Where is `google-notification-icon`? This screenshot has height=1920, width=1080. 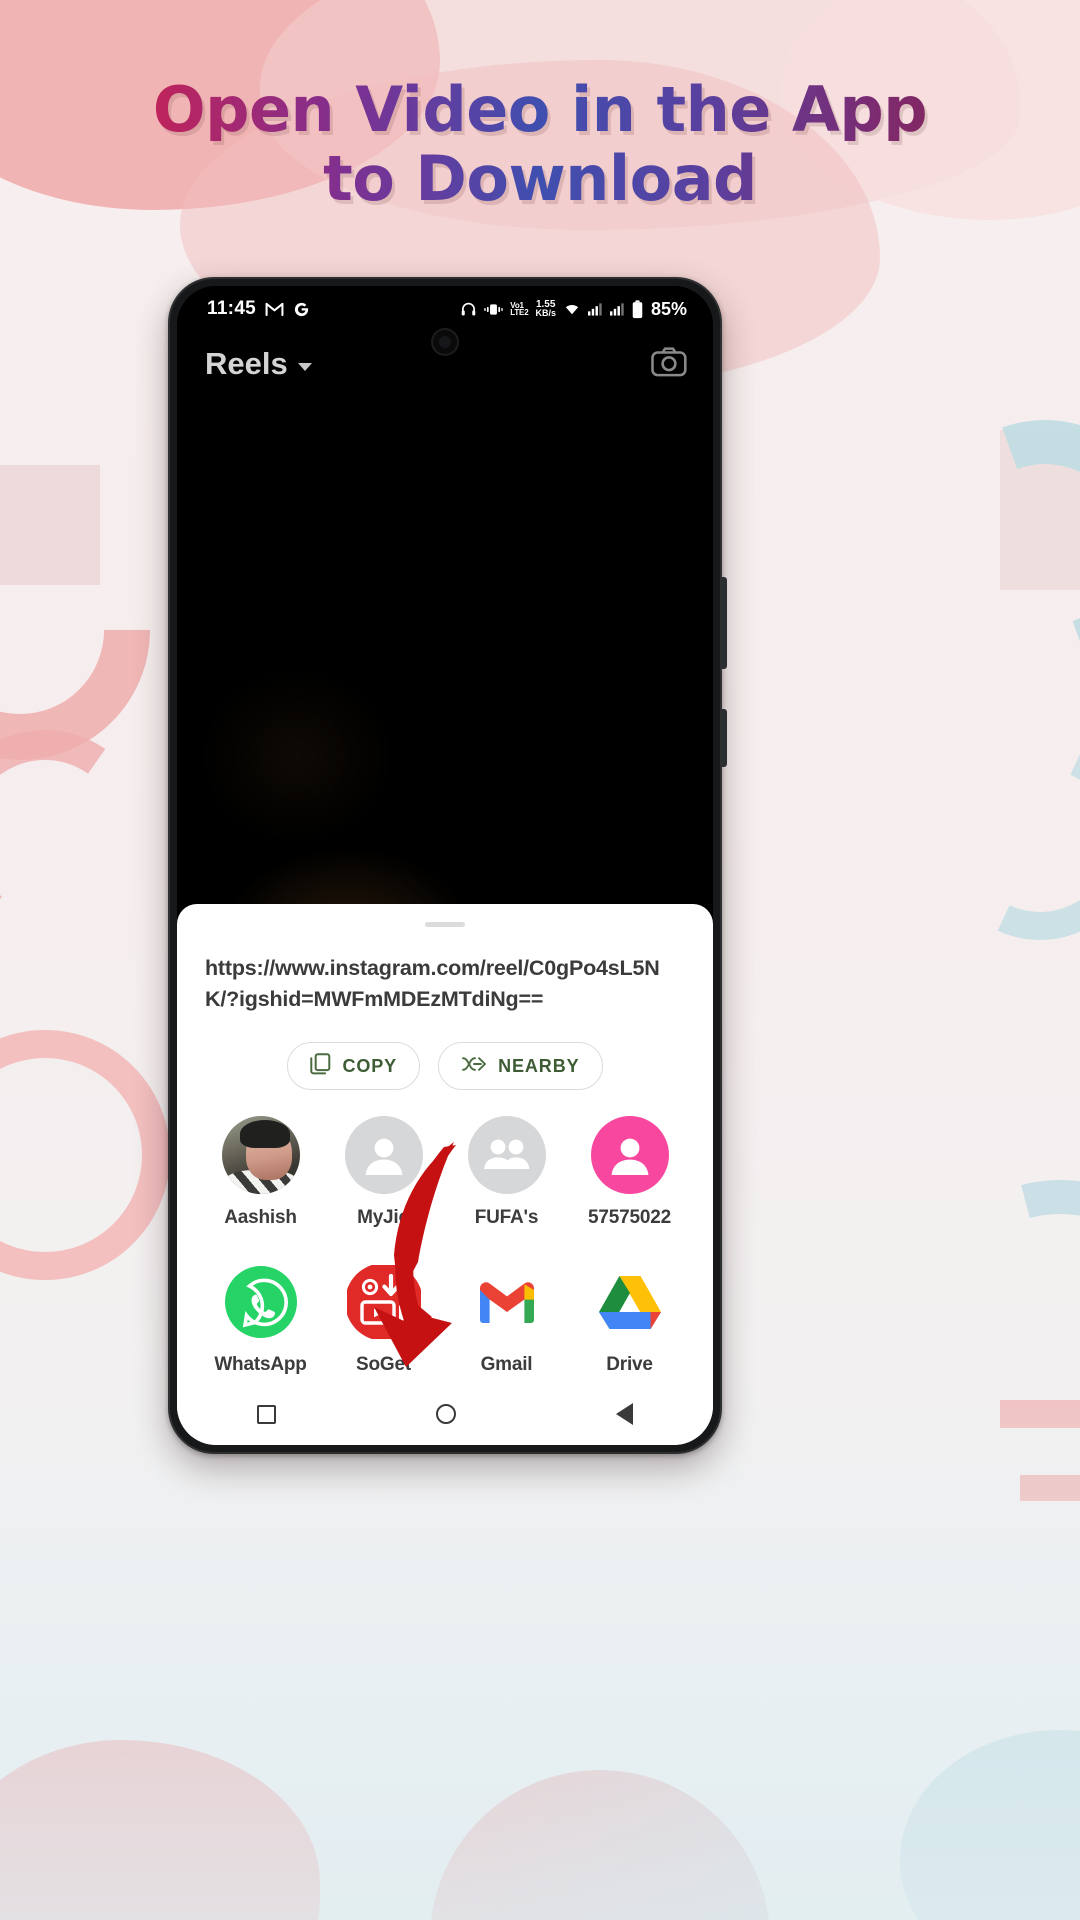
google-notification-icon is located at coordinates (301, 309).